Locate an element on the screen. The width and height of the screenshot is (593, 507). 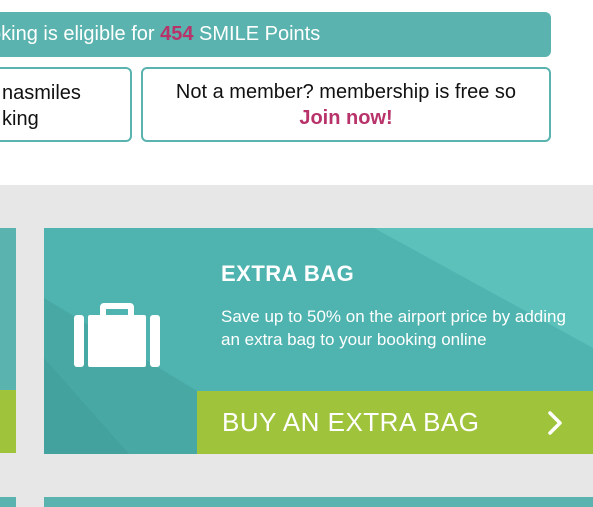
promo-title: EXTRA BAG is located at coordinates (288, 273).